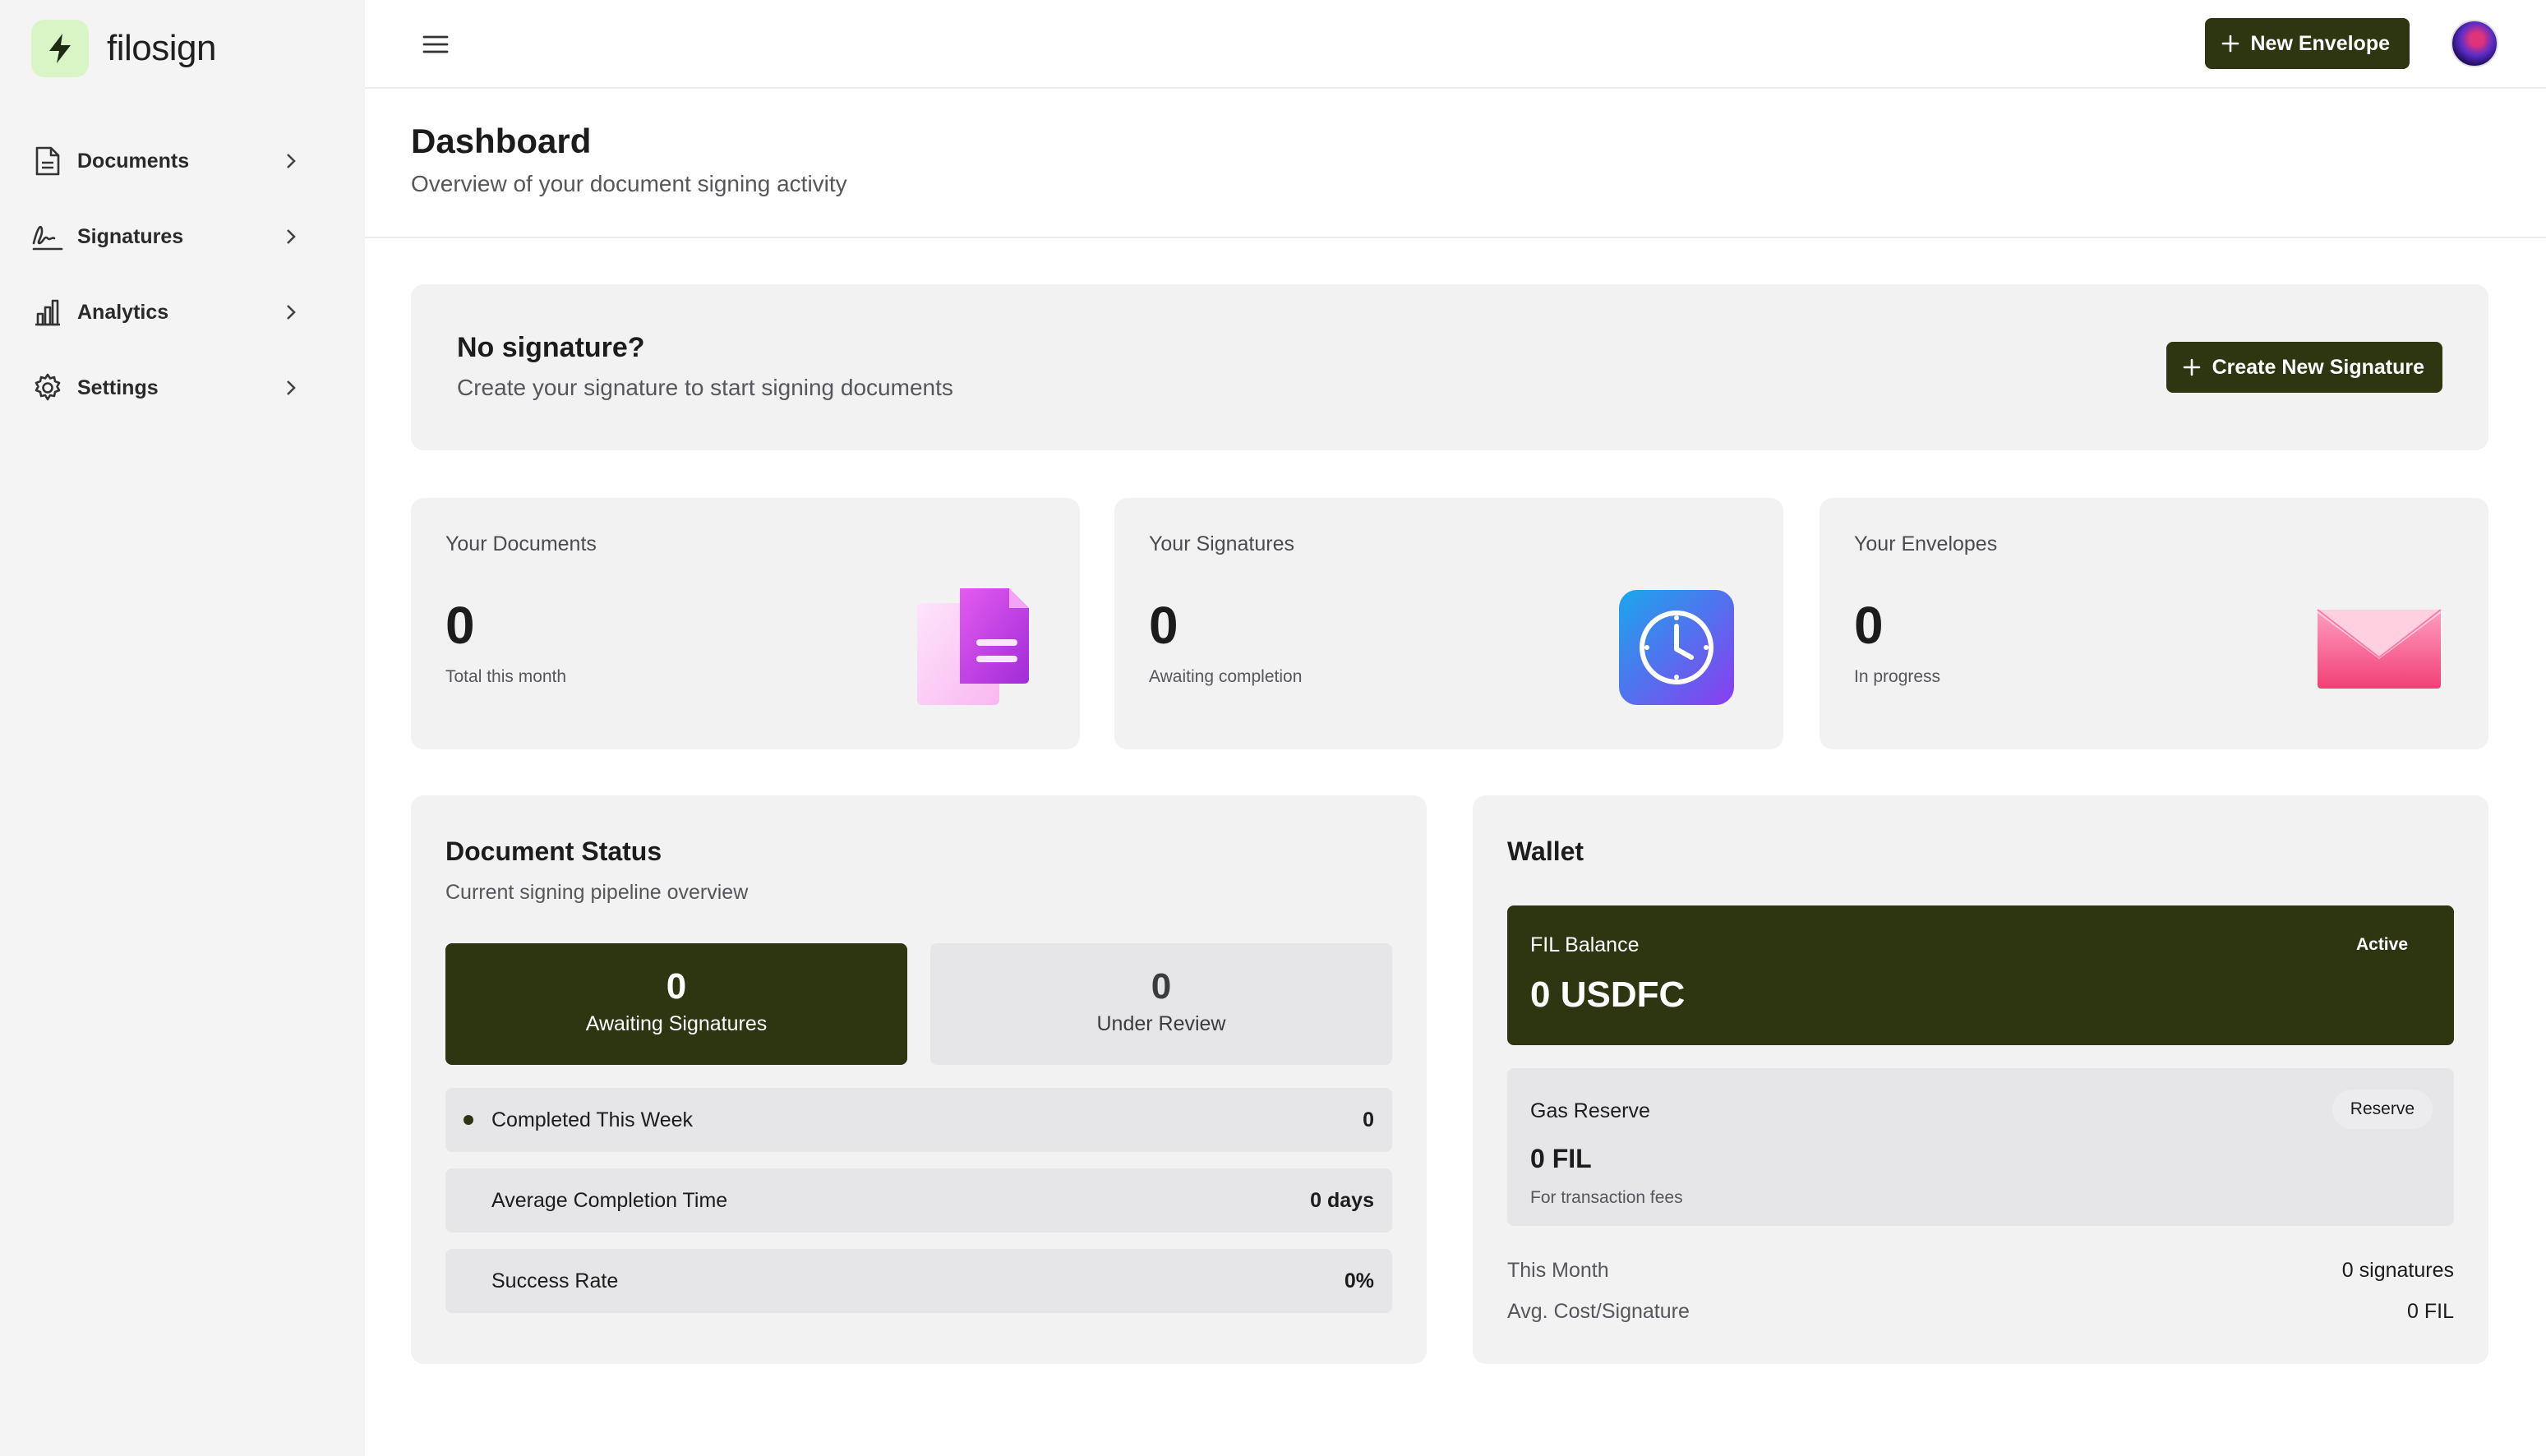 The image size is (2546, 1456). Describe the element at coordinates (1561, 1158) in the screenshot. I see `gas-reserve-value: 0 FIL` at that location.